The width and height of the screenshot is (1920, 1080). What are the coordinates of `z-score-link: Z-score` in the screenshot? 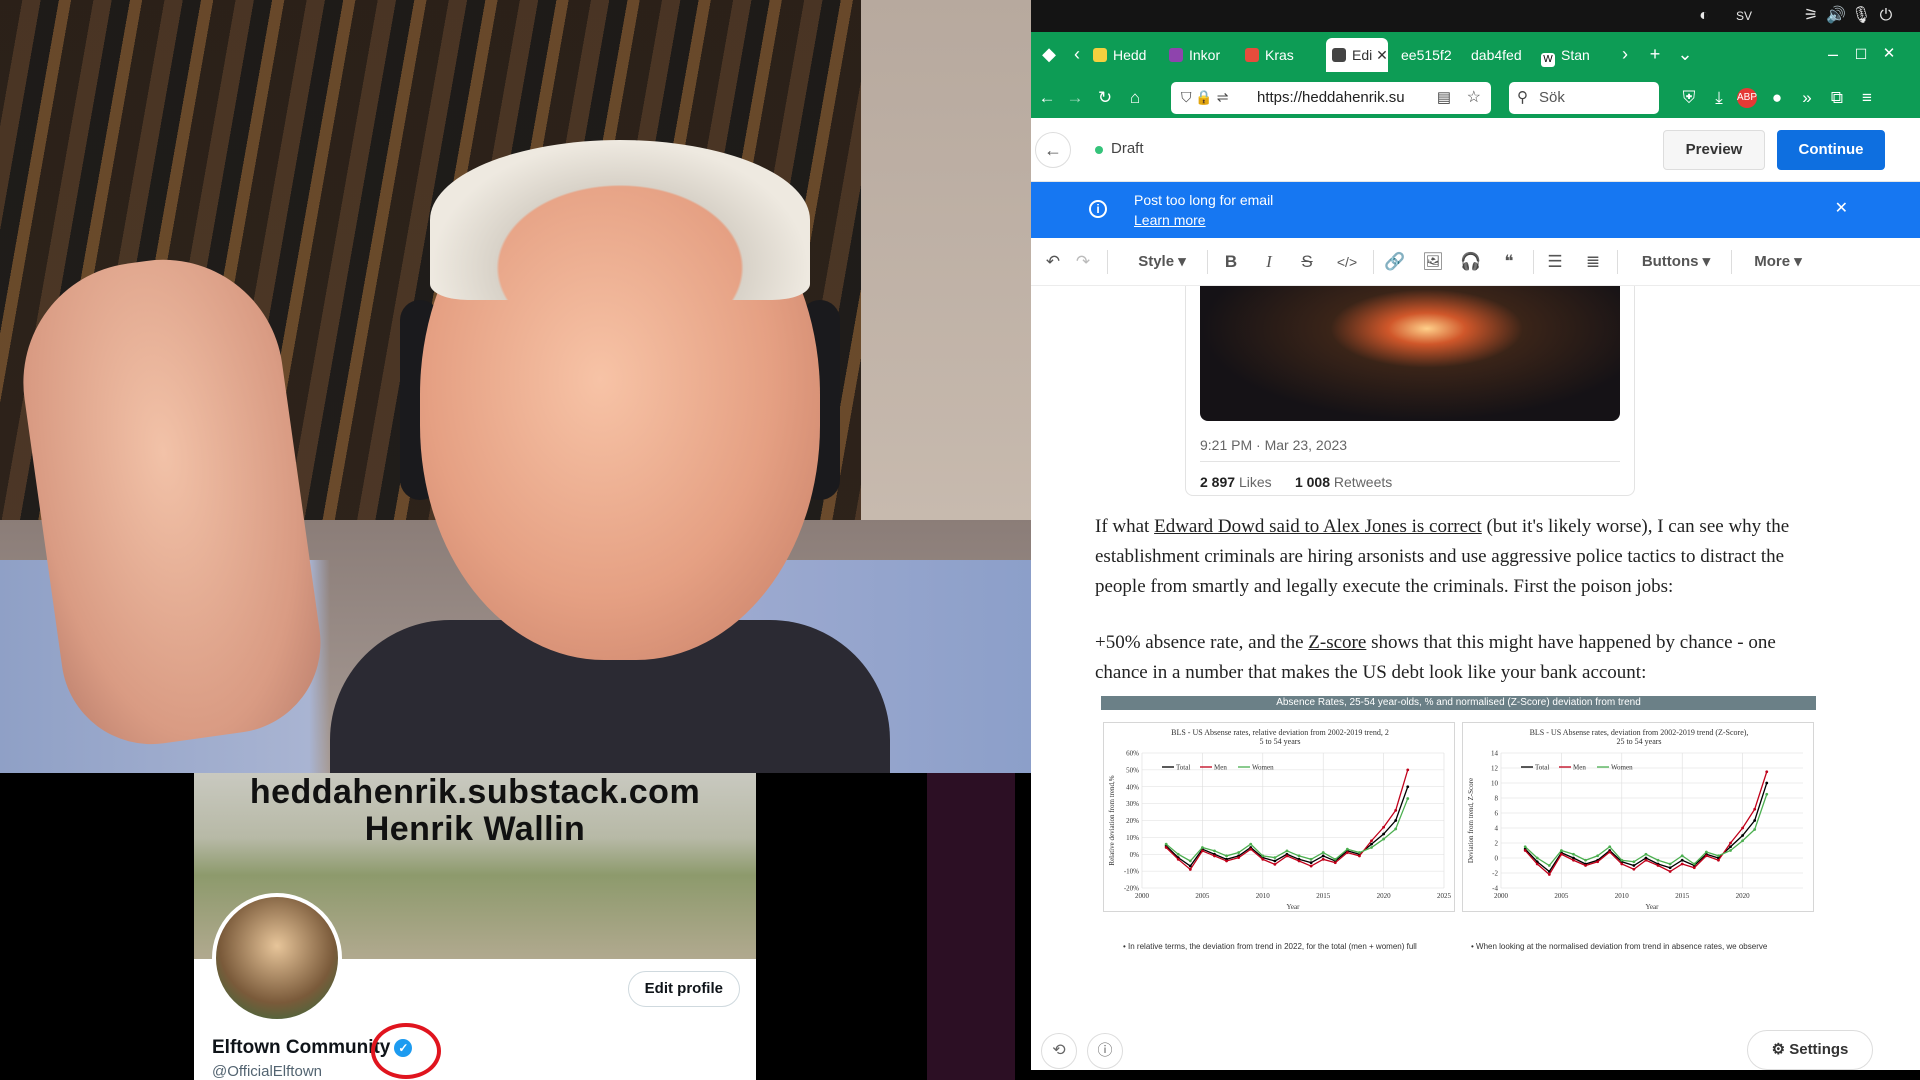 It's located at (1337, 642).